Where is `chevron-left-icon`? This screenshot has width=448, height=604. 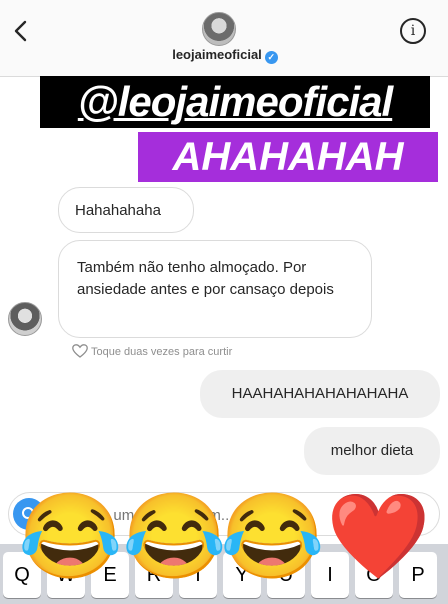
chevron-left-icon is located at coordinates (20, 31).